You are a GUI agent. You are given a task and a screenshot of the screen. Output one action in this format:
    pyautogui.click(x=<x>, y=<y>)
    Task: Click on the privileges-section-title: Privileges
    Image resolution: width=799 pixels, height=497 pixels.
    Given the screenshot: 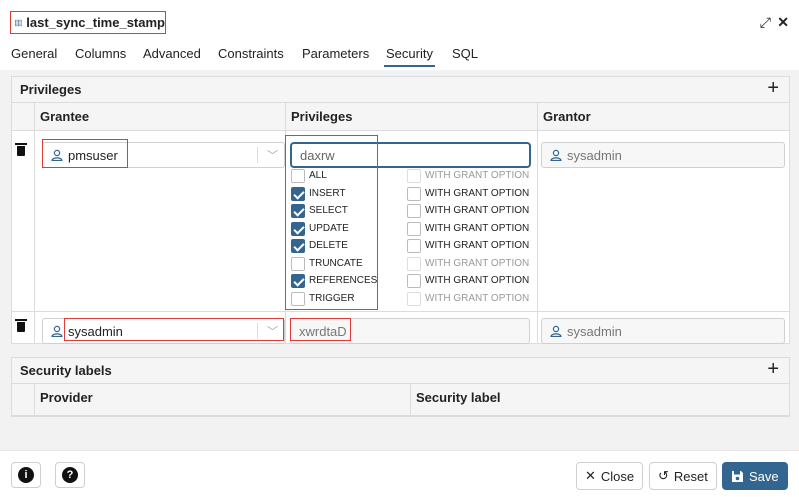 What is the action you would take?
    pyautogui.click(x=51, y=89)
    